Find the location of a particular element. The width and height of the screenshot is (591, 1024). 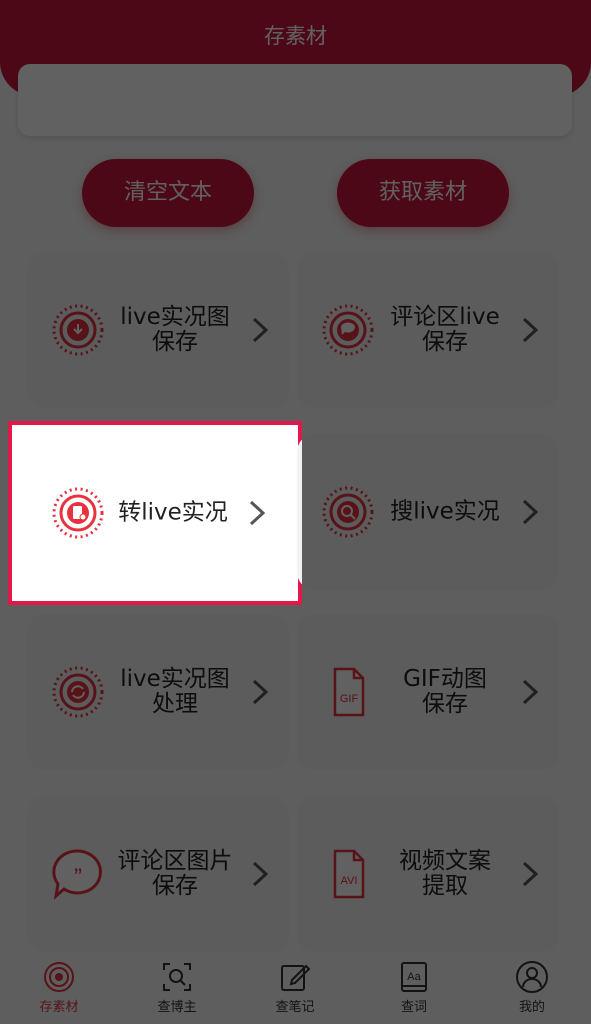

card-live-photo-process: live实况图 处理 is located at coordinates (158, 692).